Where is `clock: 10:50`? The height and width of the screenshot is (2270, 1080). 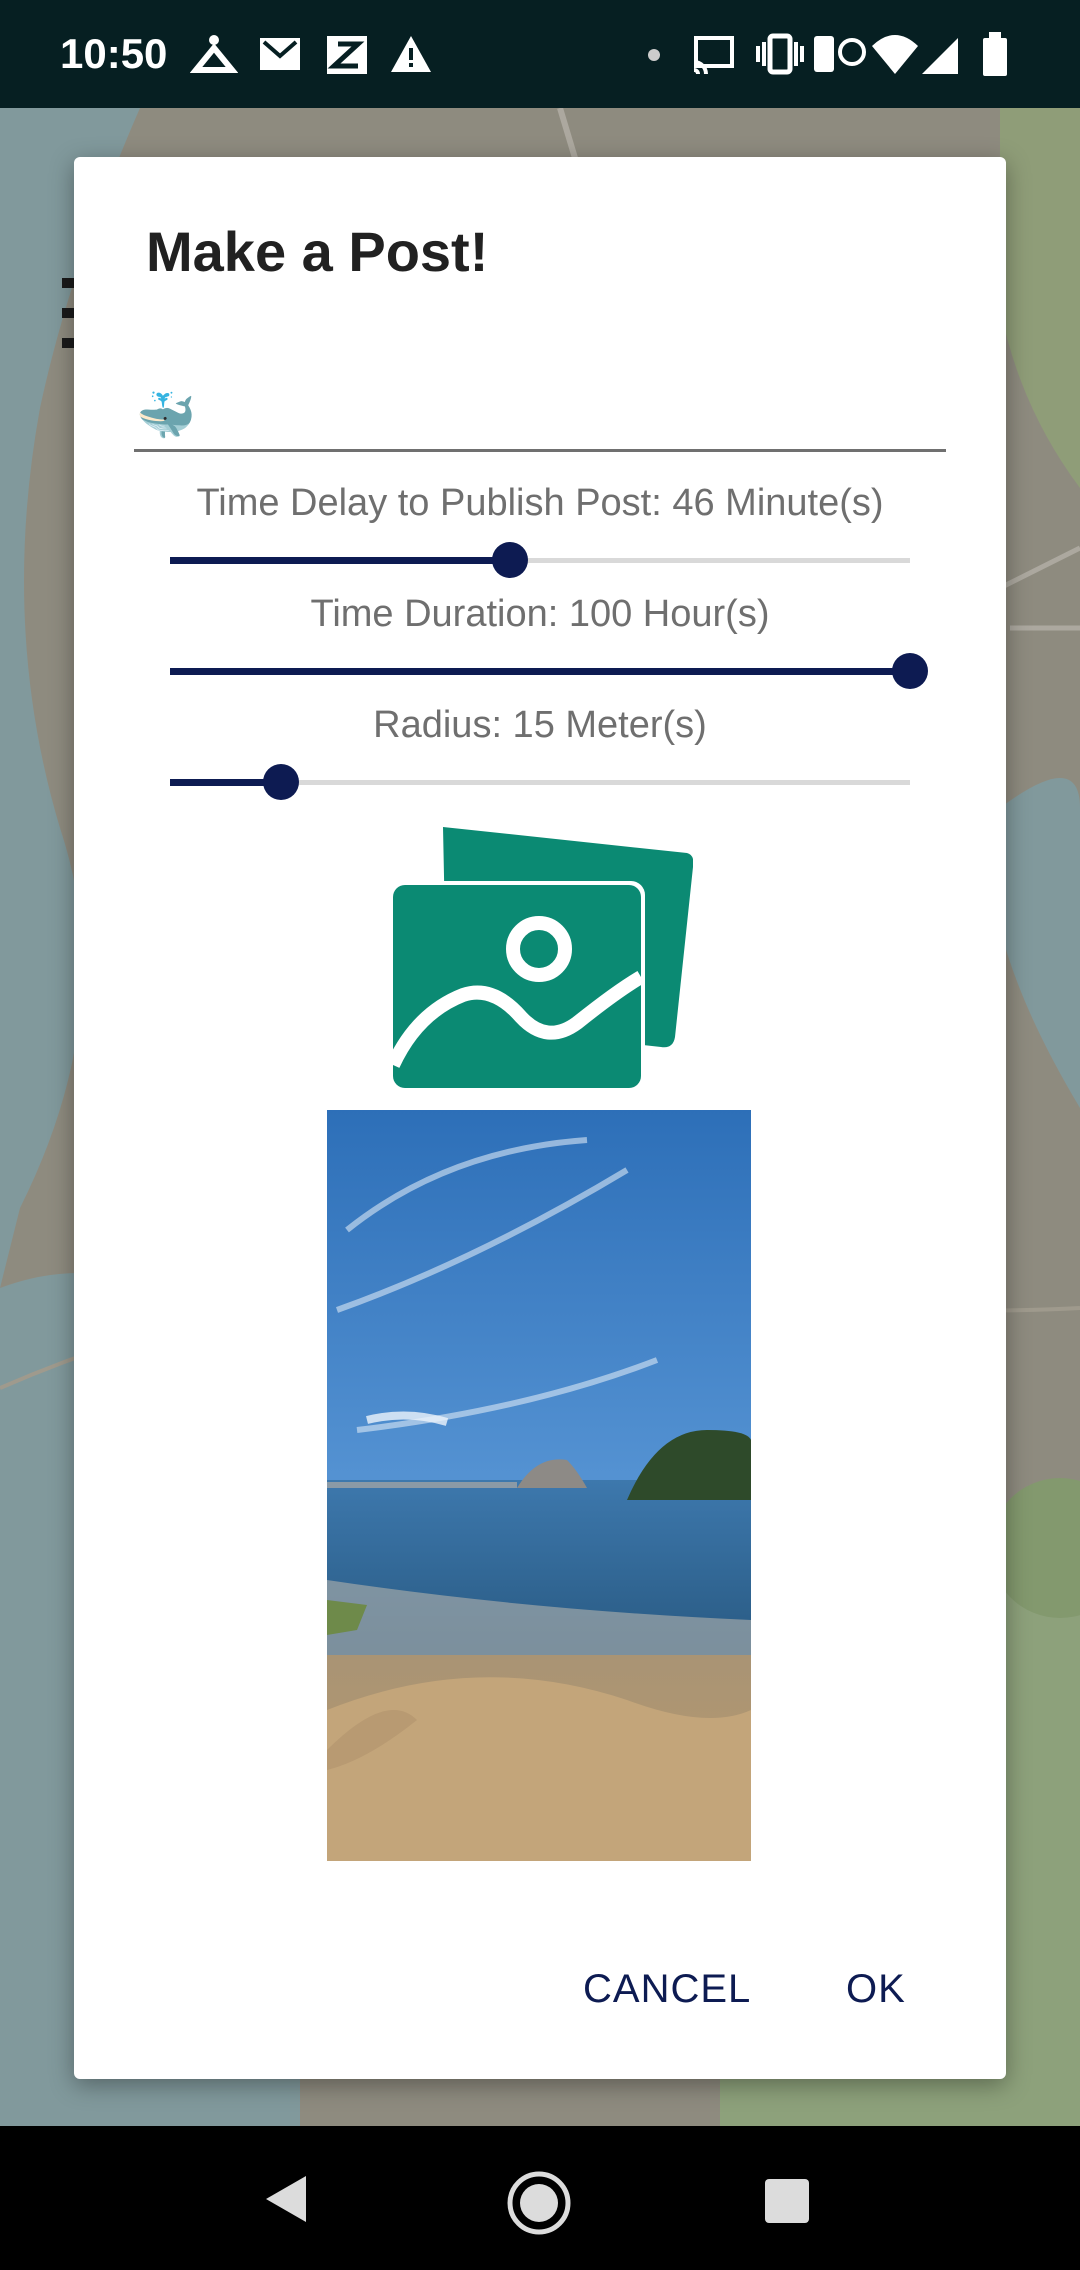
clock: 10:50 is located at coordinates (114, 53).